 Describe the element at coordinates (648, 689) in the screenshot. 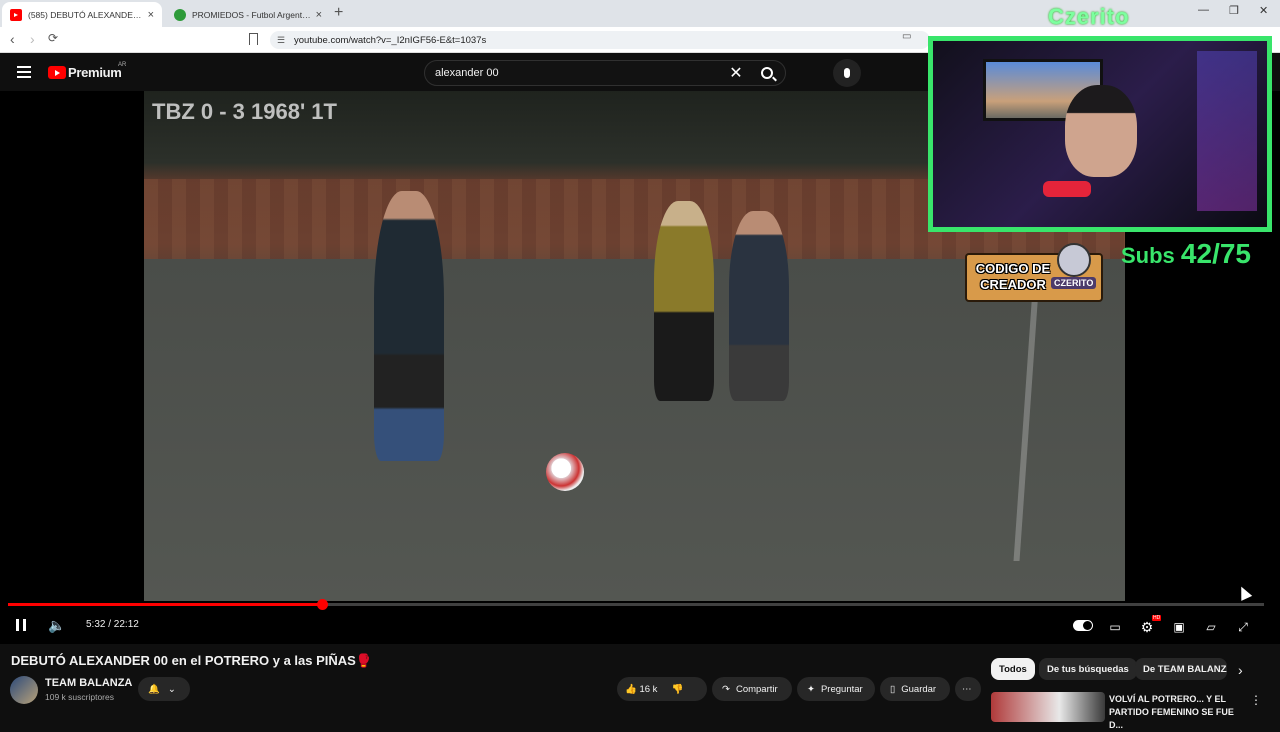

I see `like-count: 16 k` at that location.